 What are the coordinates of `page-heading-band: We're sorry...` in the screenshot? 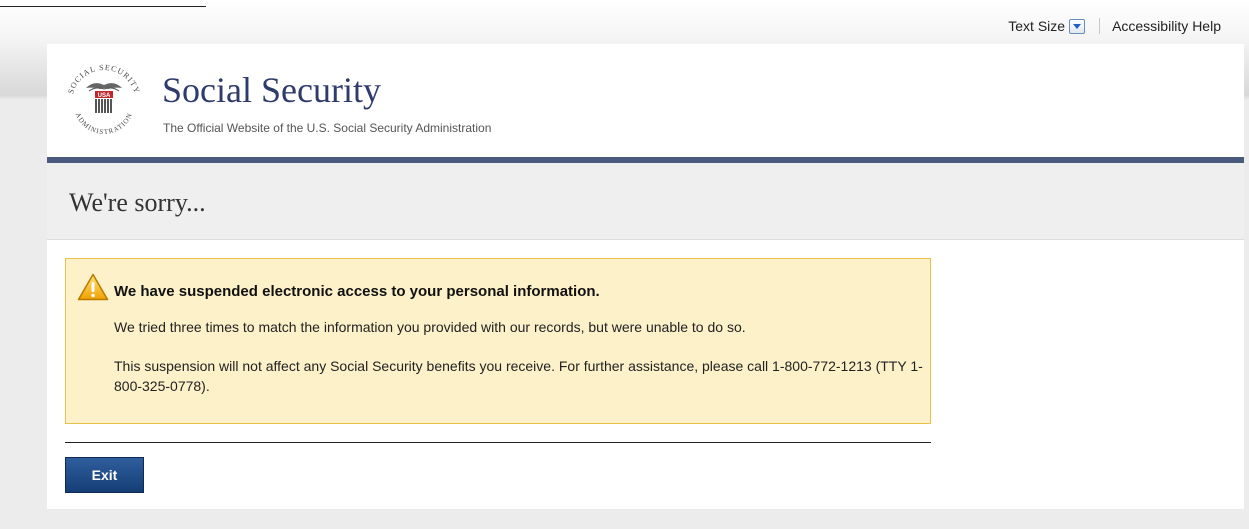 It's located at (645, 201).